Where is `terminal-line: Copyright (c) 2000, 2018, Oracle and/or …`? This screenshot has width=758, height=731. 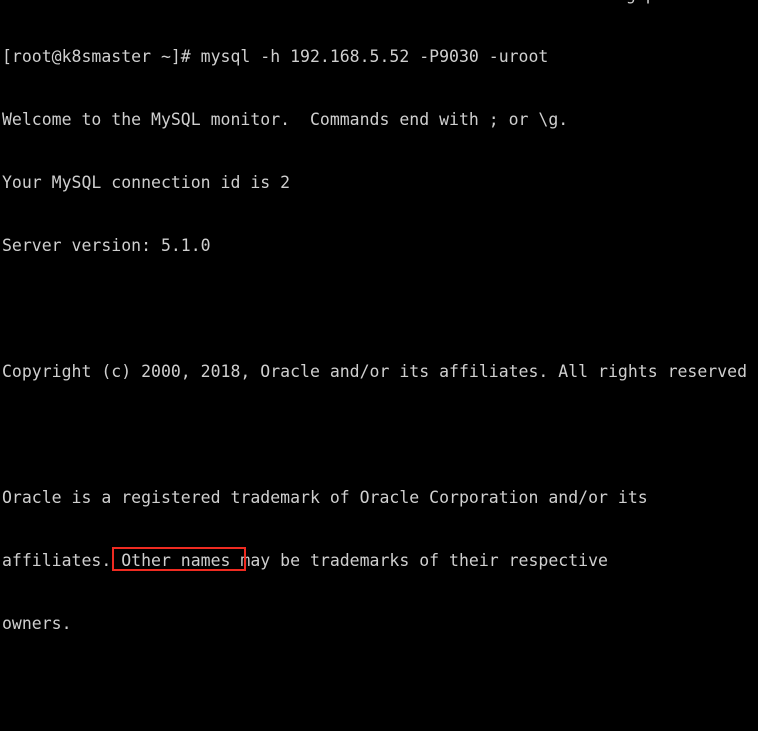 terminal-line: Copyright (c) 2000, 2018, Oracle and/or … is located at coordinates (375, 371).